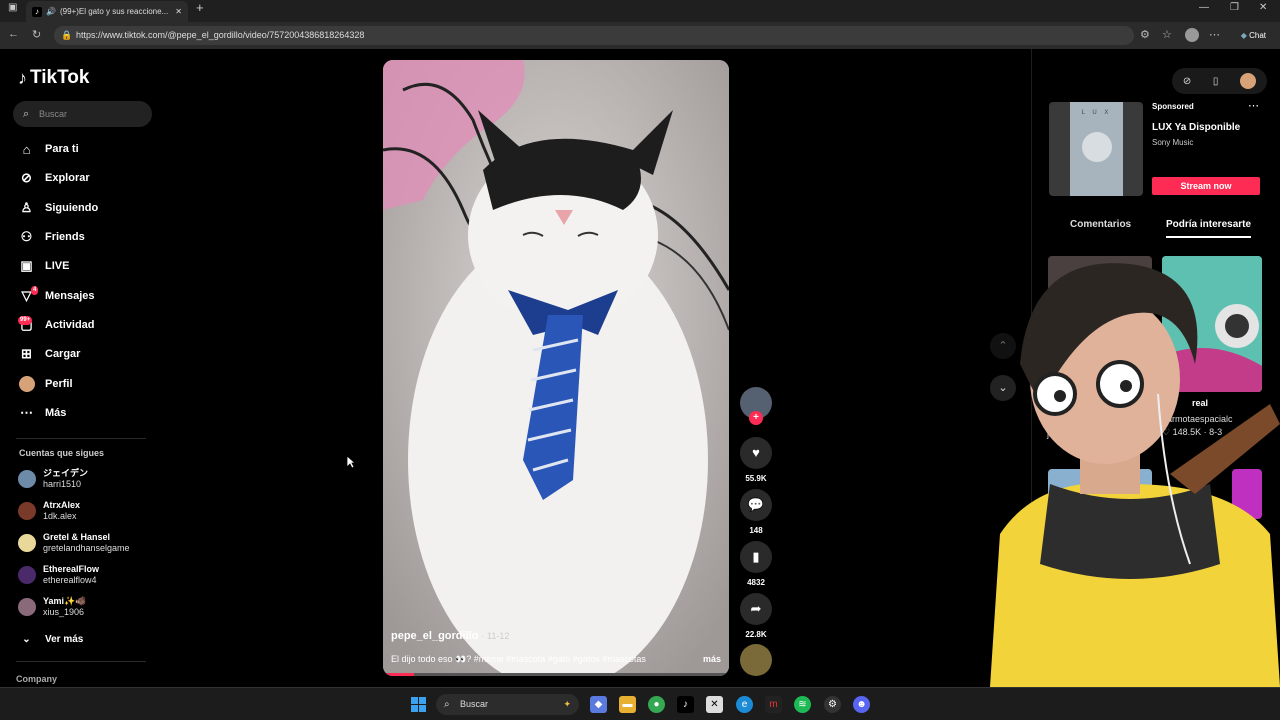 Image resolution: width=1280 pixels, height=720 pixels. What do you see at coordinates (685, 704) in the screenshot?
I see `tiktok-app-icon: ♪` at bounding box center [685, 704].